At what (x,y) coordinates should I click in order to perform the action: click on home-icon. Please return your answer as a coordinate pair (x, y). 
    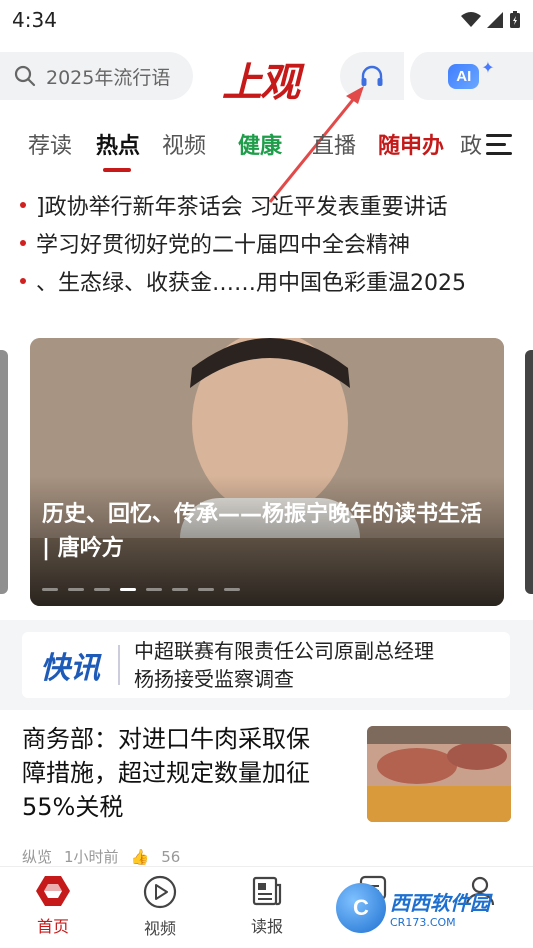
    Looking at the image, I should click on (53, 891).